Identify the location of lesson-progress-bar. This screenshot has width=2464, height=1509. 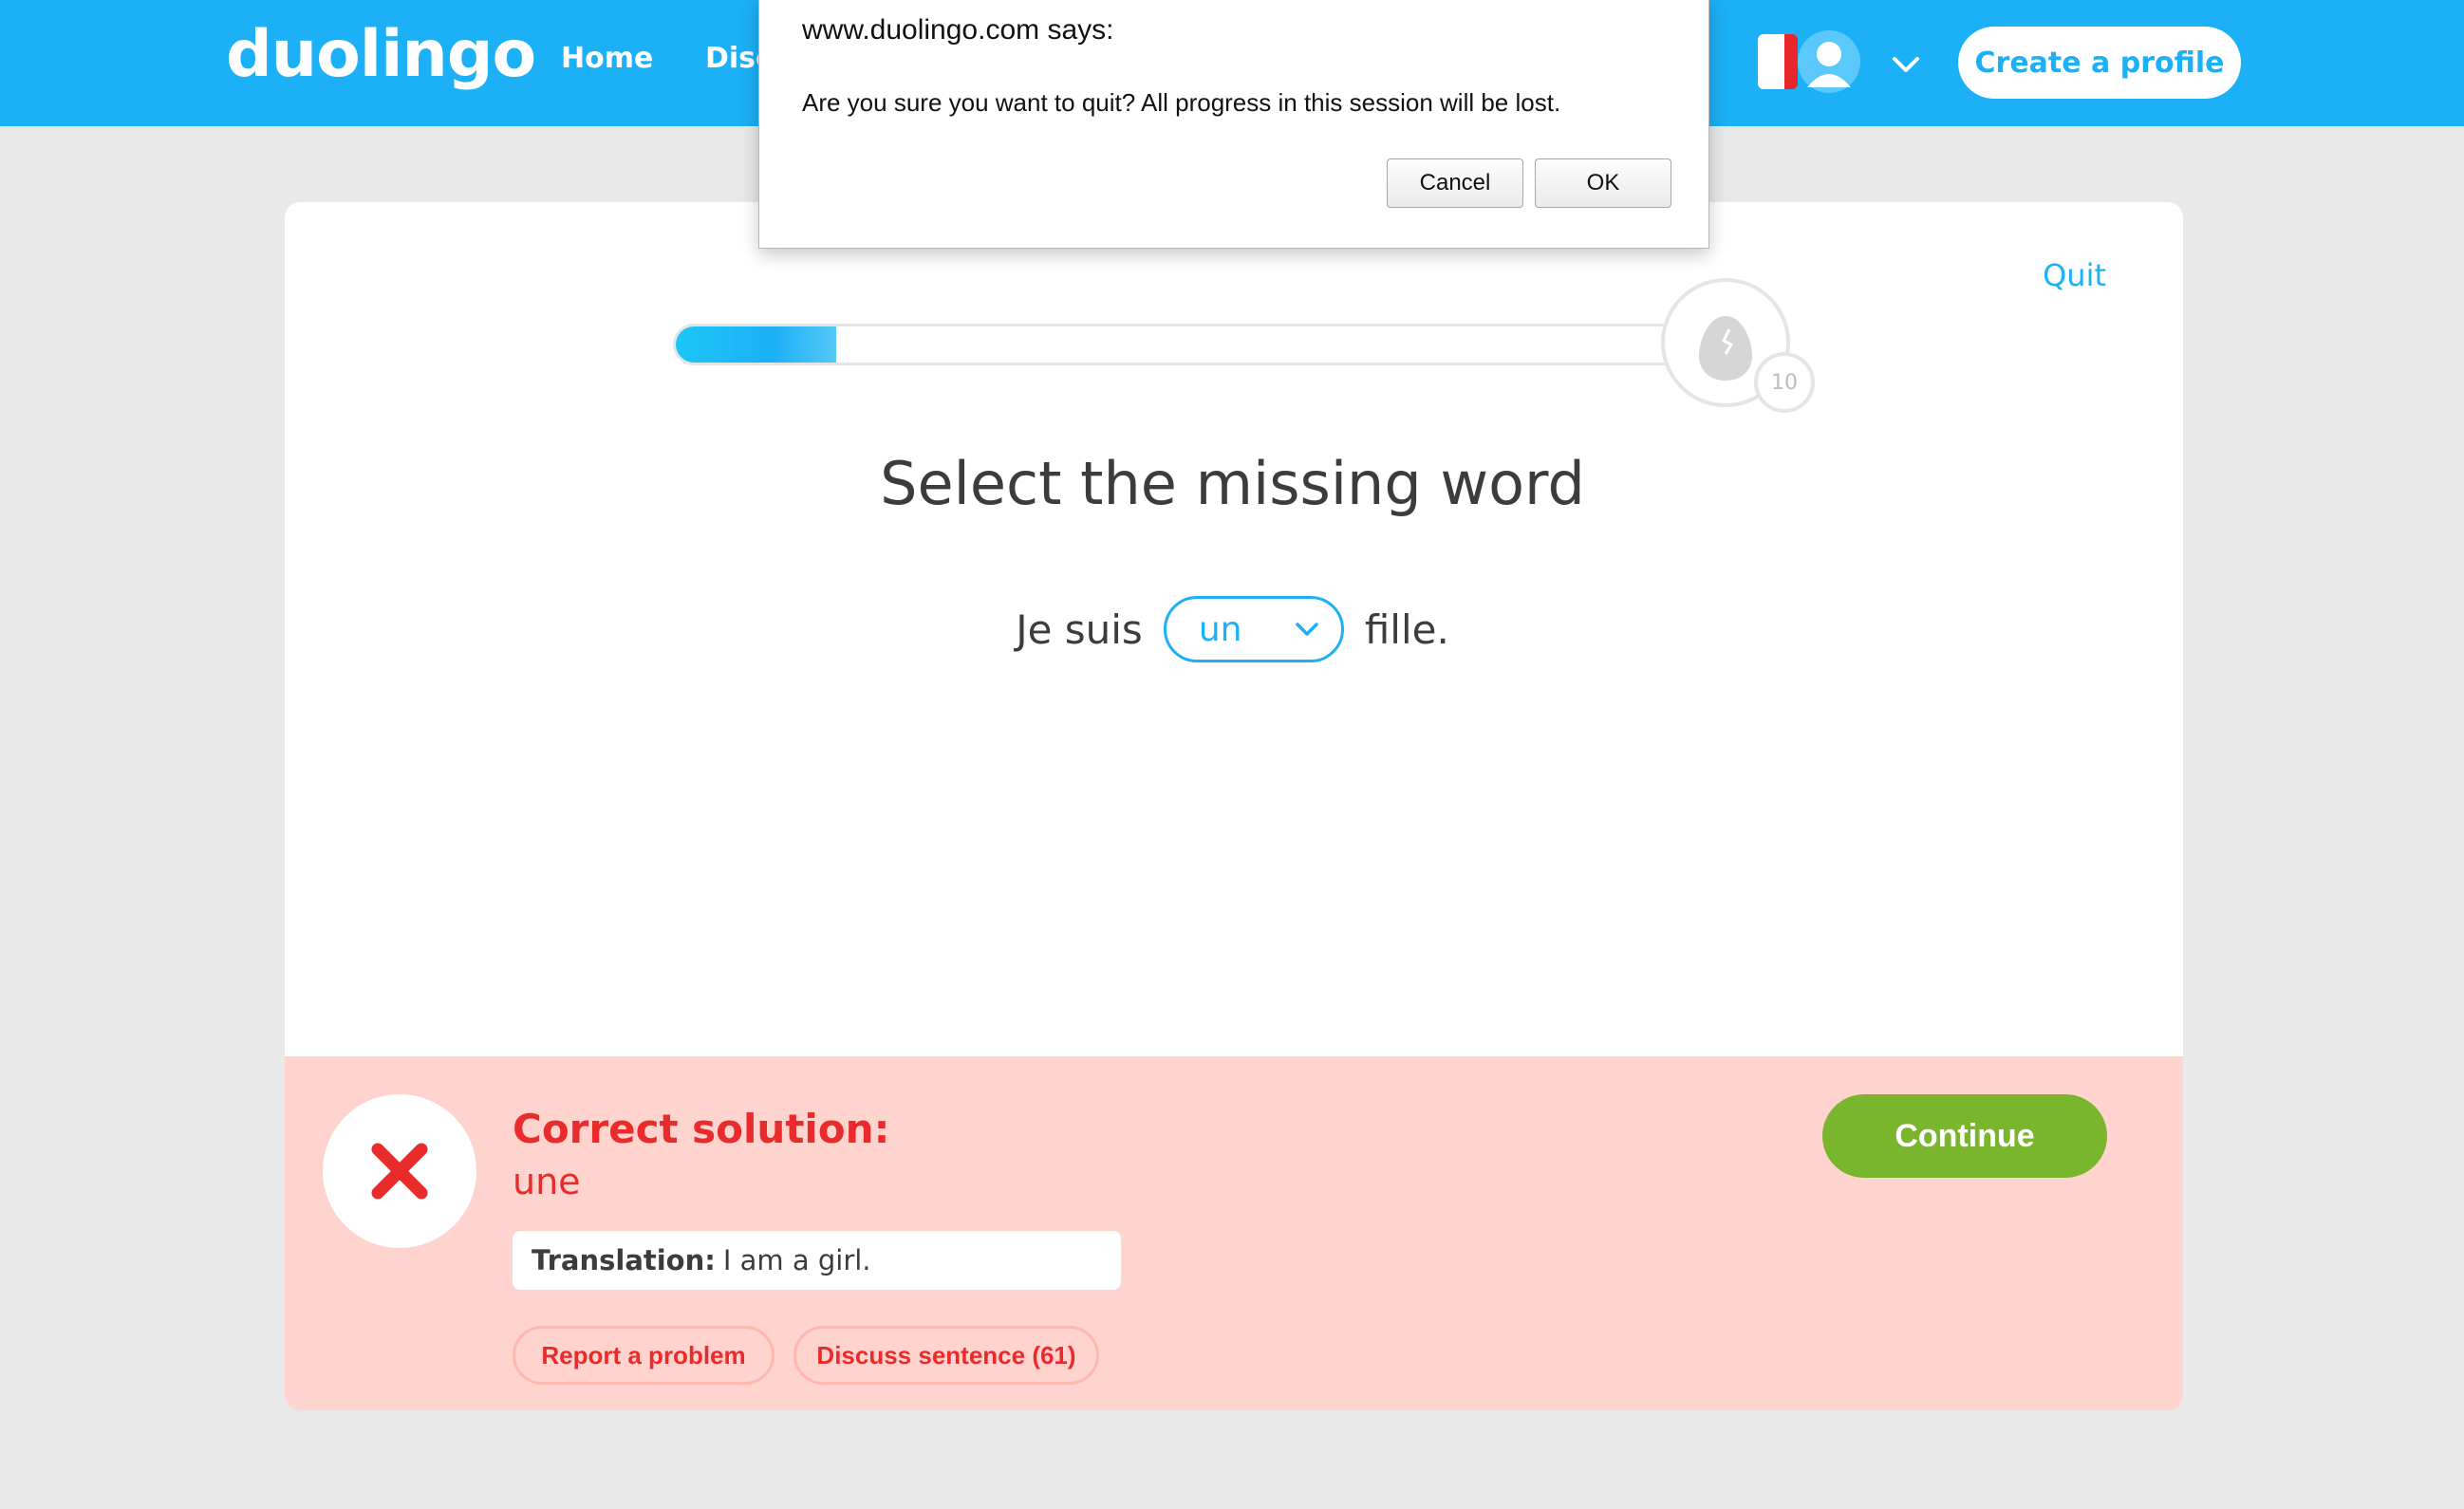
(1176, 344).